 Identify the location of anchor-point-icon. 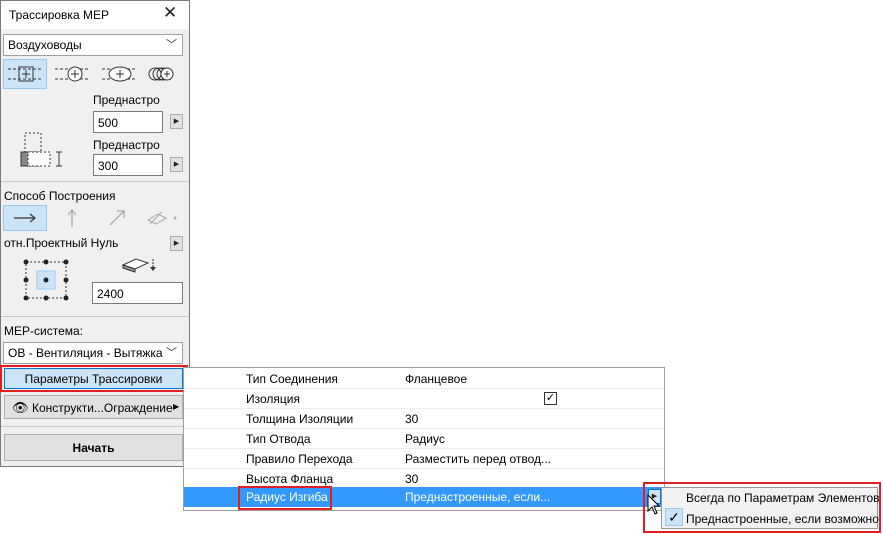
(46, 281).